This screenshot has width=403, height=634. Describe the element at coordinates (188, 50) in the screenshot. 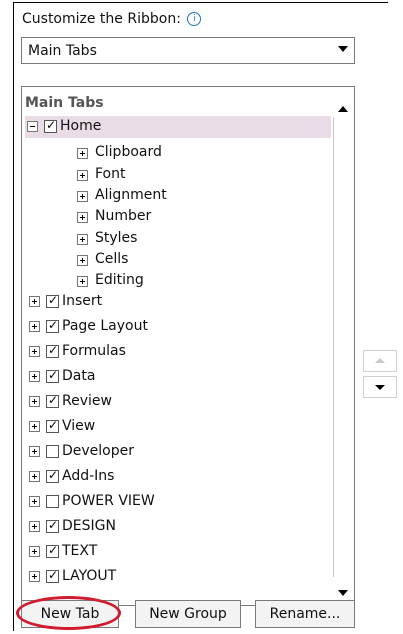

I see `ribbon-tabs-dropdown: Main Tabs` at that location.